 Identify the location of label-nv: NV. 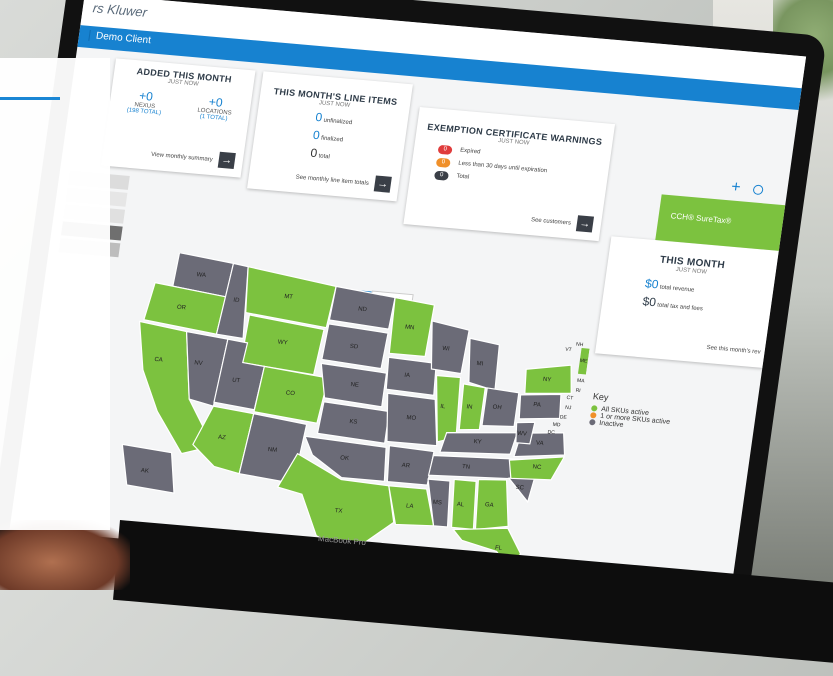
(198, 363).